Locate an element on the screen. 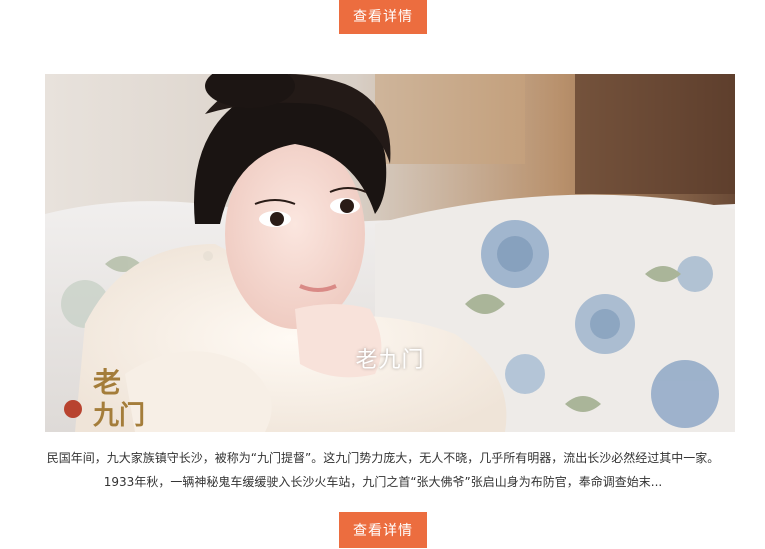 This screenshot has height=549, width=765. hero-title: 老九门 is located at coordinates (390, 360).